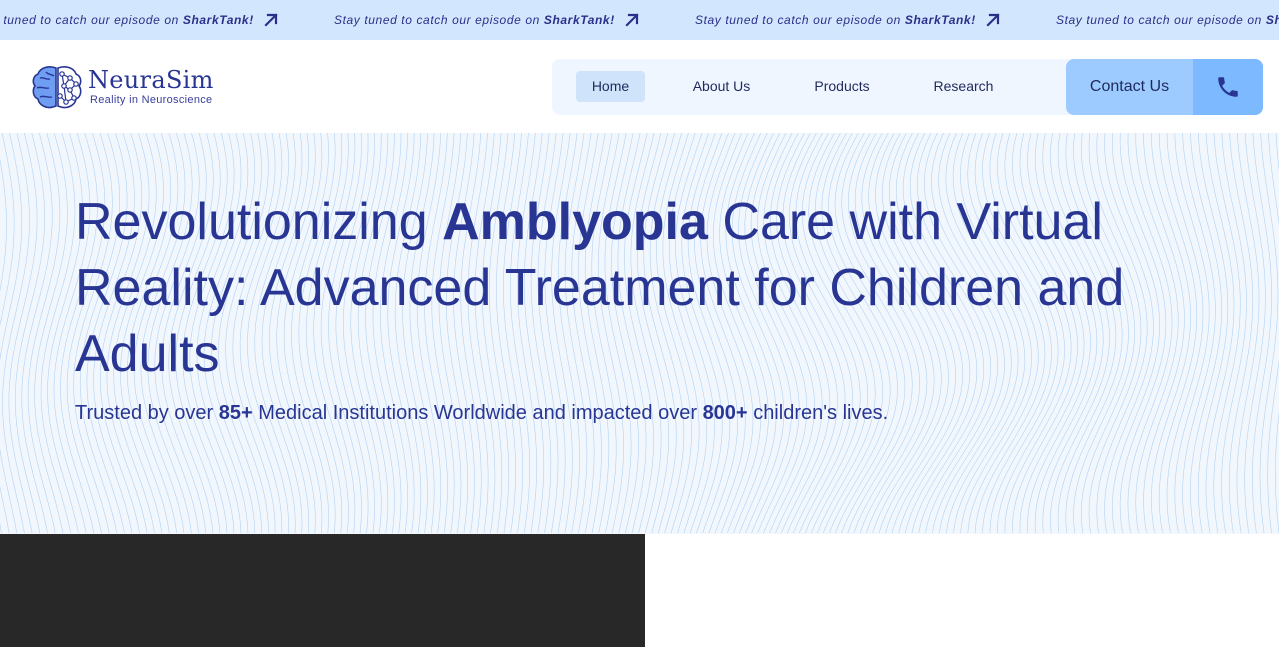  I want to click on nav-research: Research, so click(963, 86).